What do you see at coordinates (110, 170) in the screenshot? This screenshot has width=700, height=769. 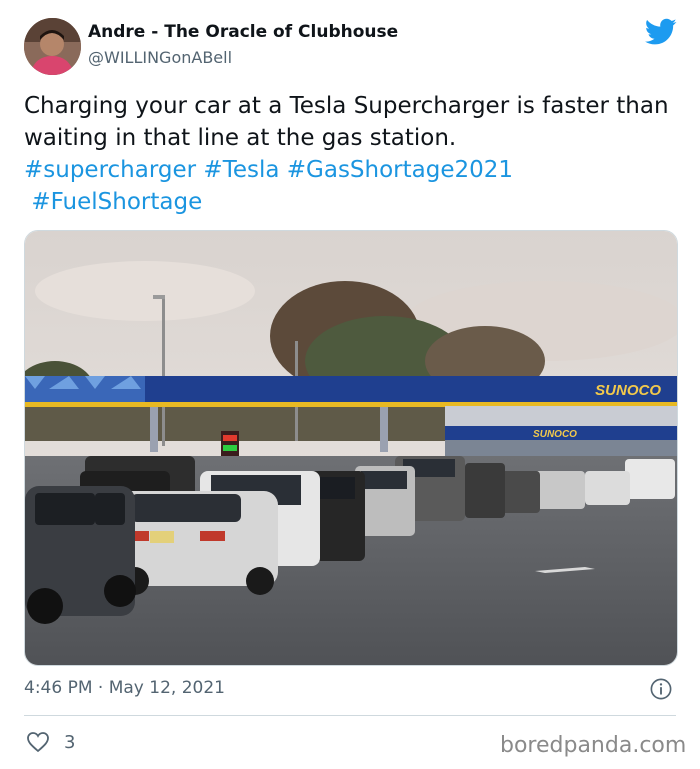 I see `hashtag-link: #supercharger` at bounding box center [110, 170].